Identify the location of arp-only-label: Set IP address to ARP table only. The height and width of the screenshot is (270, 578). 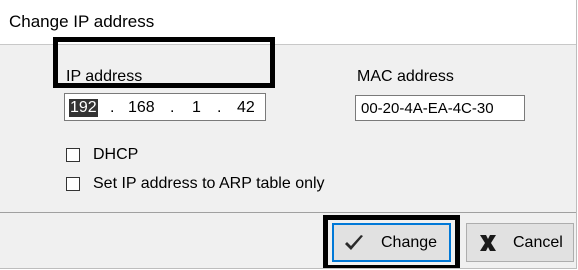
(209, 184).